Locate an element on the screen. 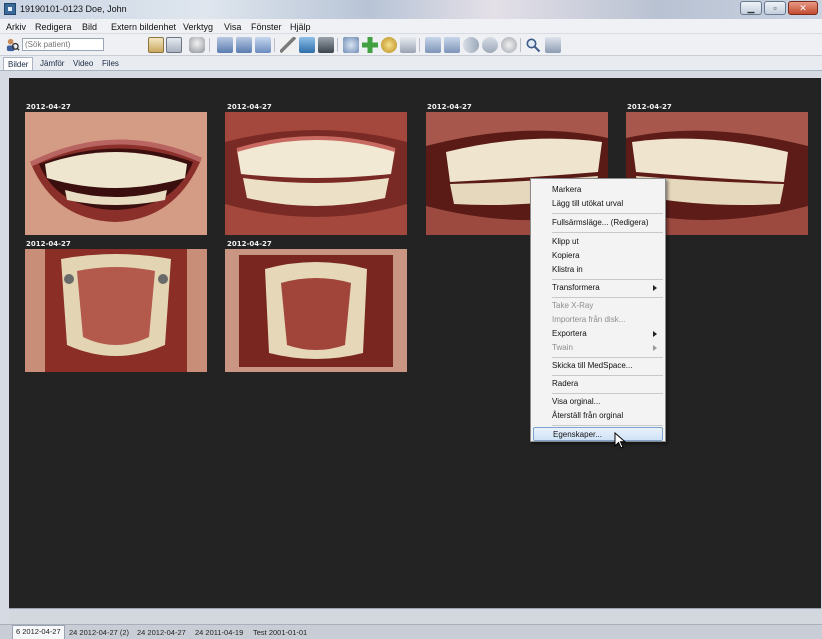 Image resolution: width=822 pixels, height=639 pixels. image-folder-icon is located at coordinates (156, 45).